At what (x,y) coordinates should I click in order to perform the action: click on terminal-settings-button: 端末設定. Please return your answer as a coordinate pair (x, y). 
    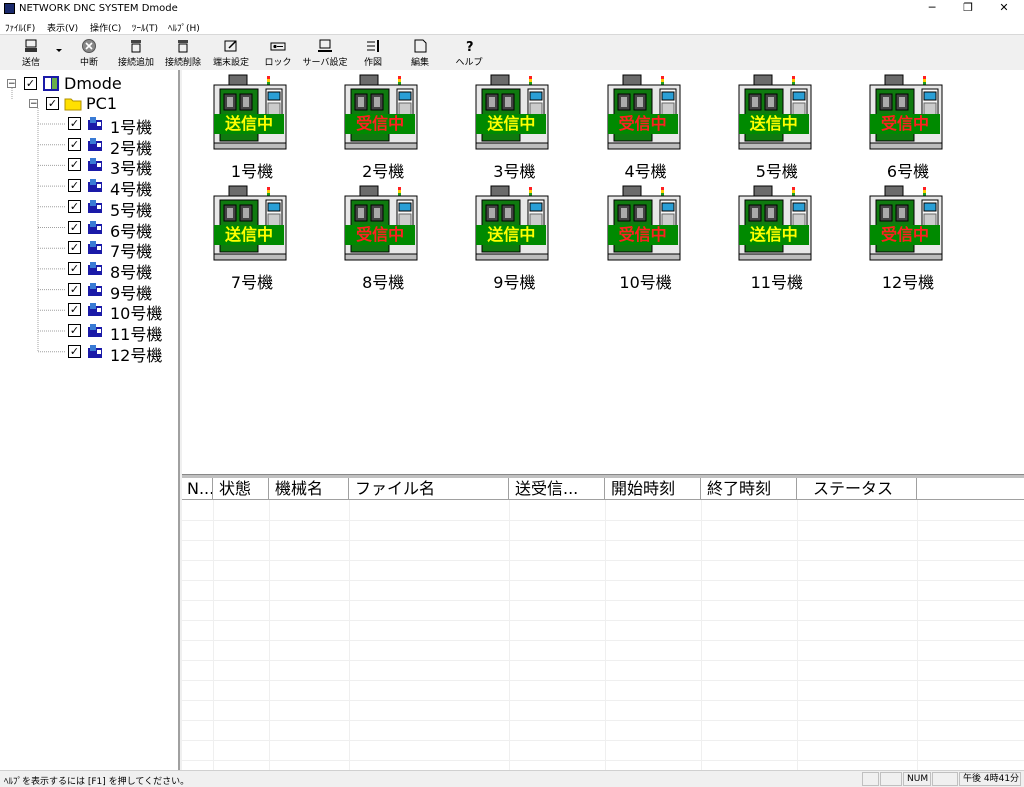
    Looking at the image, I should click on (231, 53).